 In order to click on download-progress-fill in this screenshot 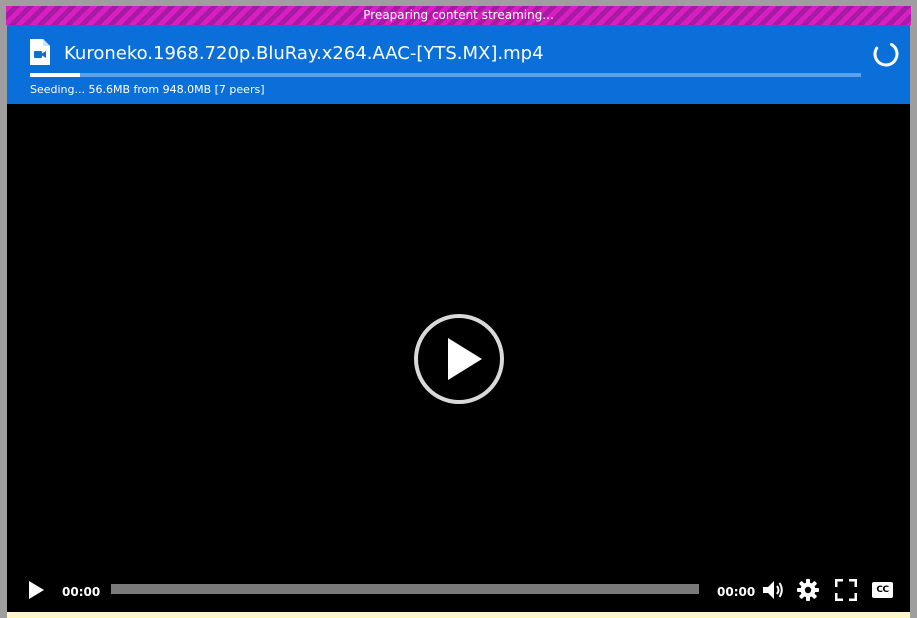, I will do `click(55, 75)`.